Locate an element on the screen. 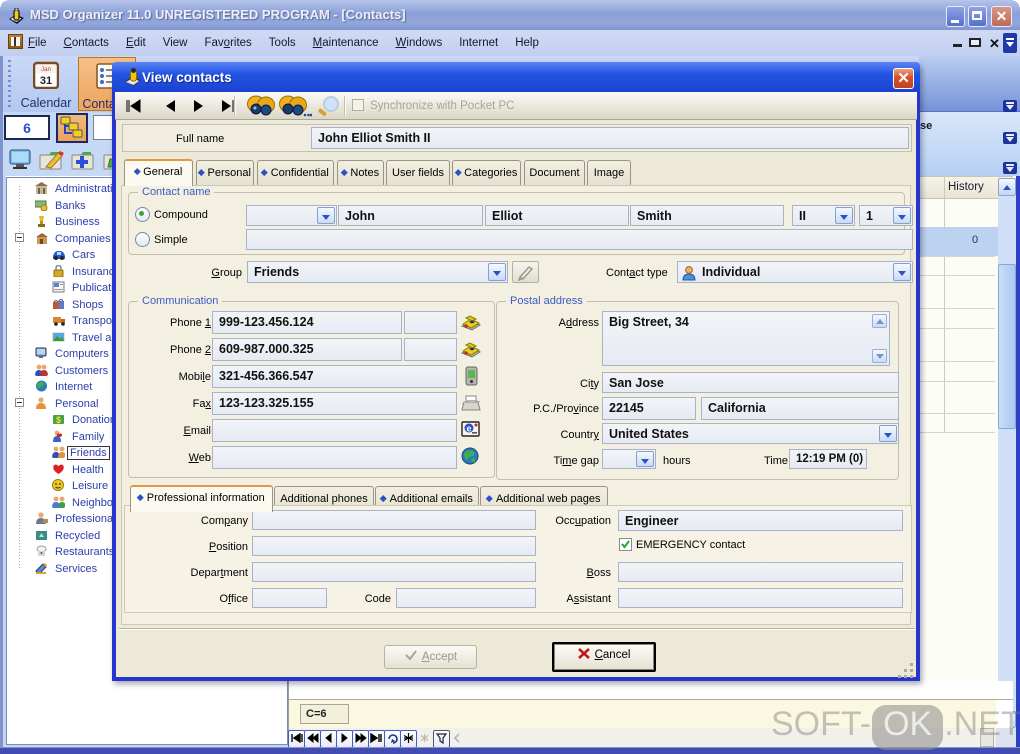 The image size is (1020, 754). svg-text: Jan is located at coordinates (46, 70).